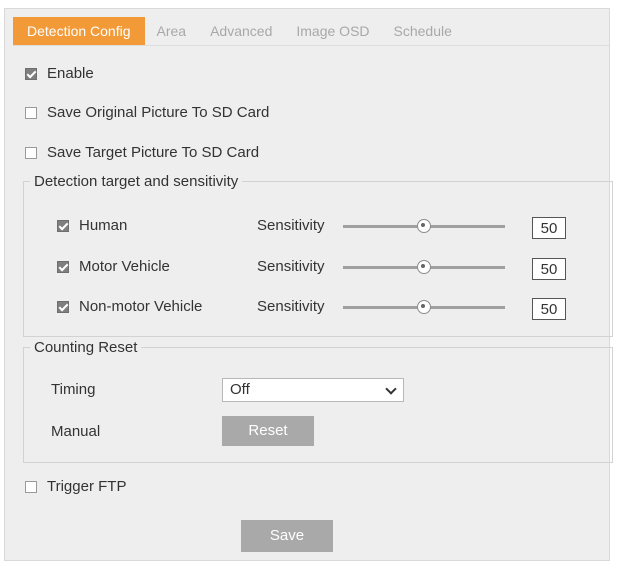 Image resolution: width=618 pixels, height=567 pixels. Describe the element at coordinates (70, 73) in the screenshot. I see `enable-label: Enable` at that location.